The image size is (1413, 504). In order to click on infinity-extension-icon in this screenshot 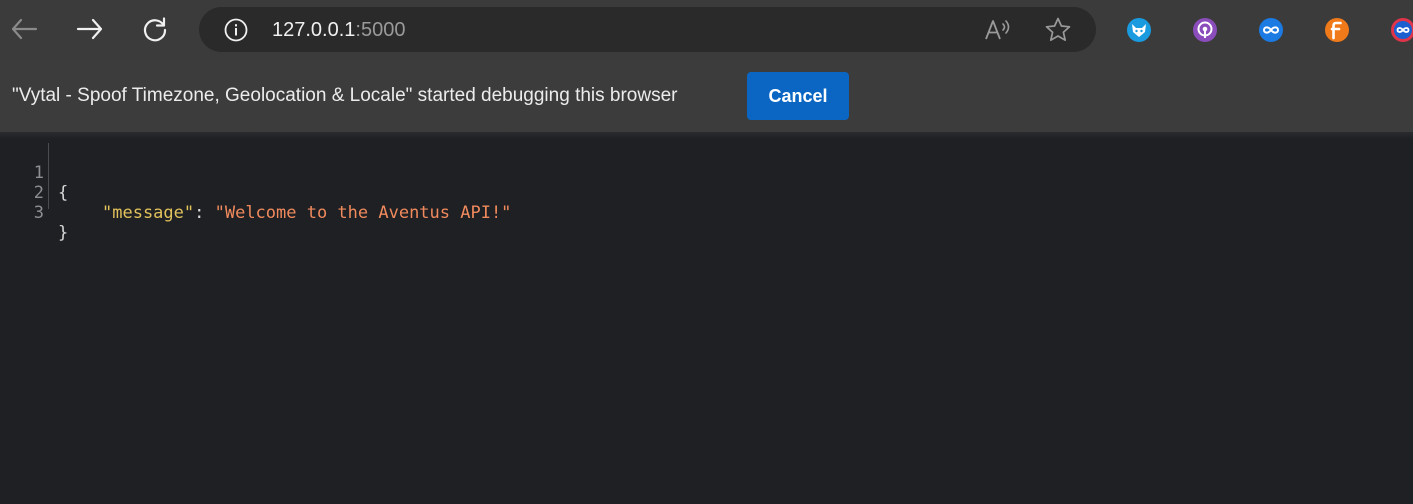, I will do `click(1271, 30)`.